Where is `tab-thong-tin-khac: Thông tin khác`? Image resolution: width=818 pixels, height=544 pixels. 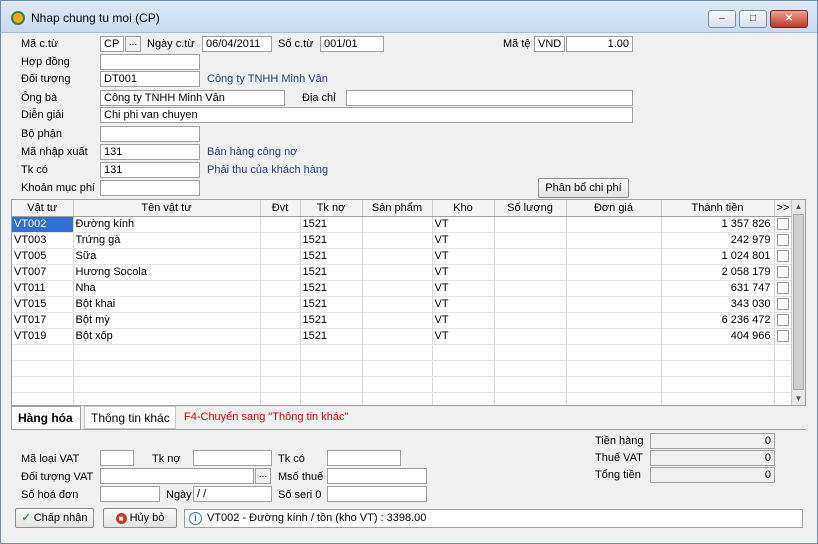
tab-thong-tin-khac: Thông tin khác is located at coordinates (130, 417).